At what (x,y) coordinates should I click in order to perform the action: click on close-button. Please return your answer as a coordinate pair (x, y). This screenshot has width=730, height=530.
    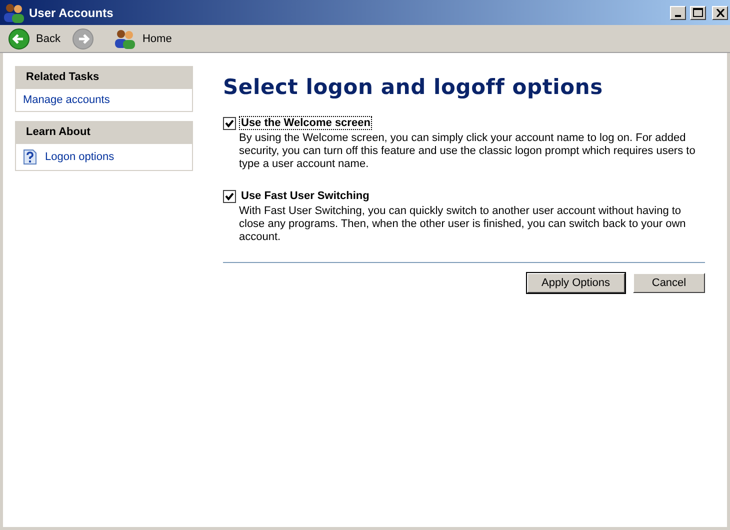
    Looking at the image, I should click on (720, 13).